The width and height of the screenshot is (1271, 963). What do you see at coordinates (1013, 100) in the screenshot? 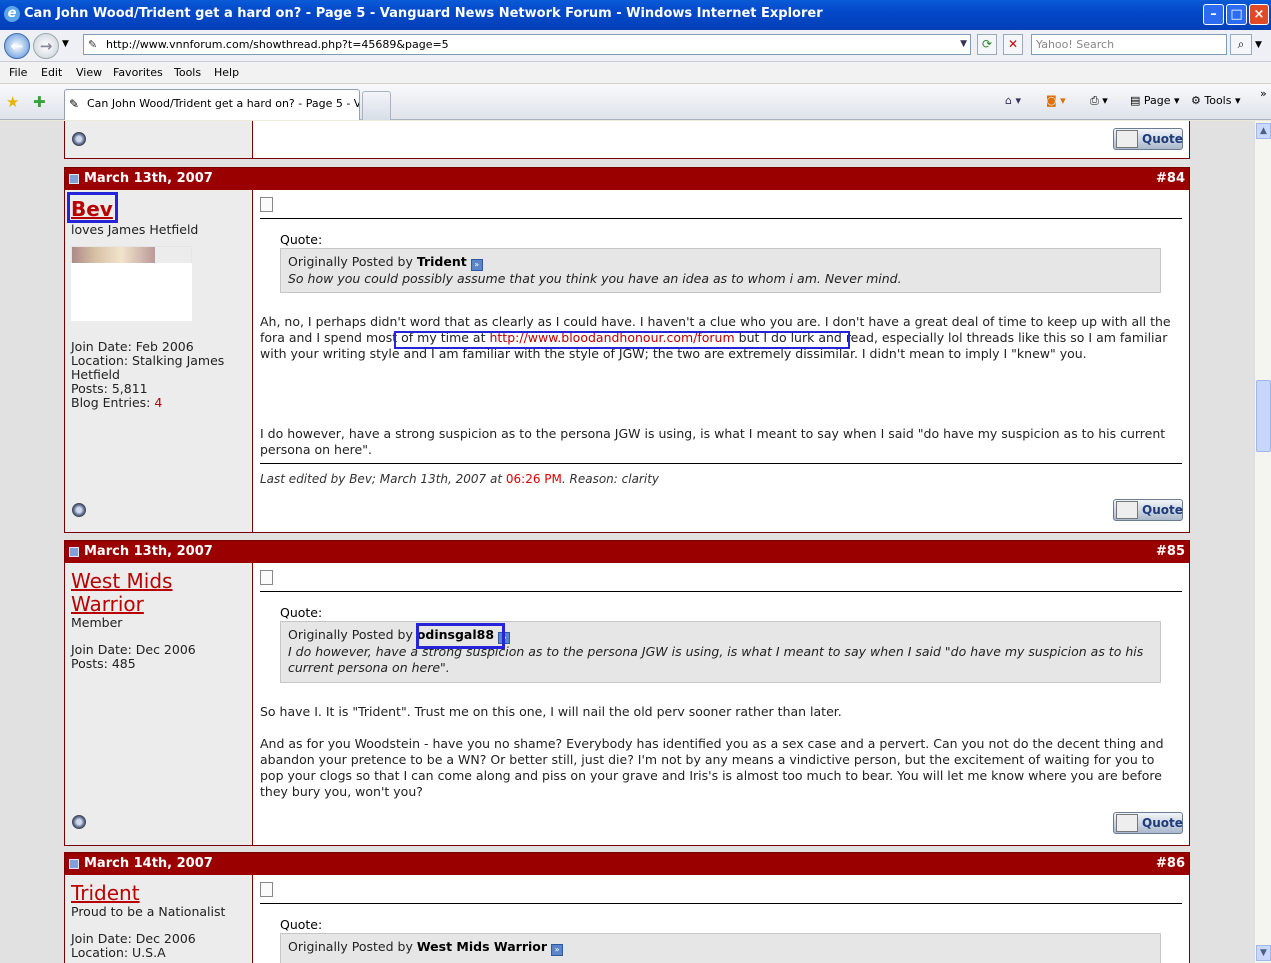
I see `home-icon: ⌂ ▾` at bounding box center [1013, 100].